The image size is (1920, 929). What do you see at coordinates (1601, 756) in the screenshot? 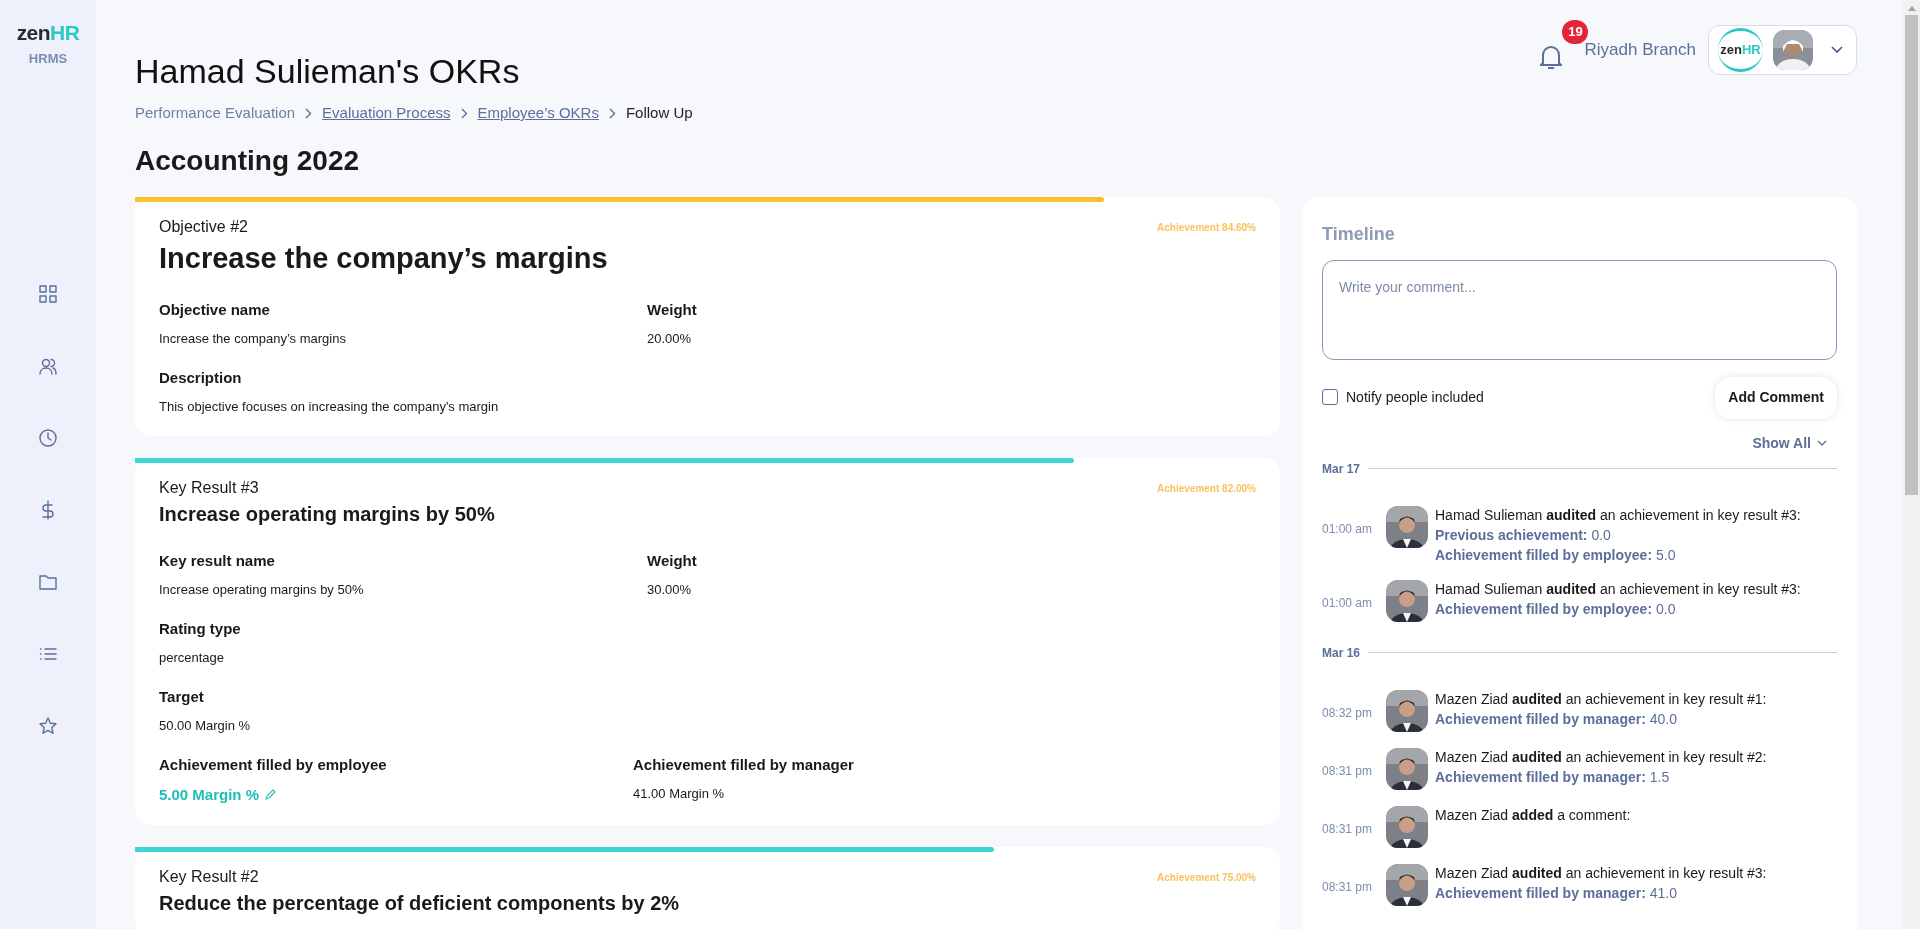
I see `timeline-message: Mazen Ziad audited an achievement in key result #2:` at bounding box center [1601, 756].